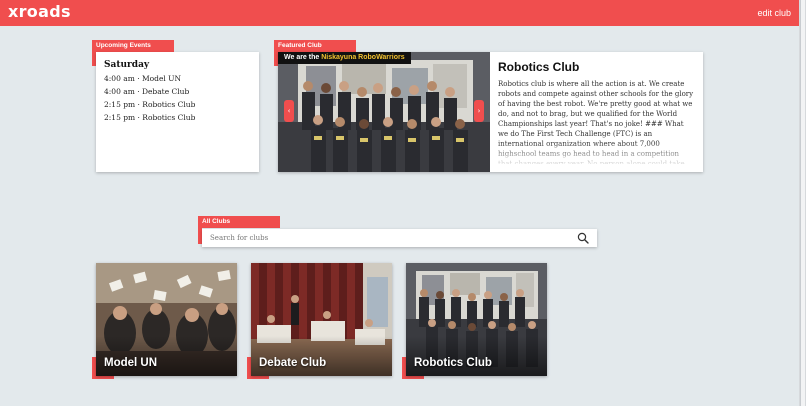 This screenshot has width=806, height=406. I want to click on chevron-left-icon: ‹, so click(289, 111).